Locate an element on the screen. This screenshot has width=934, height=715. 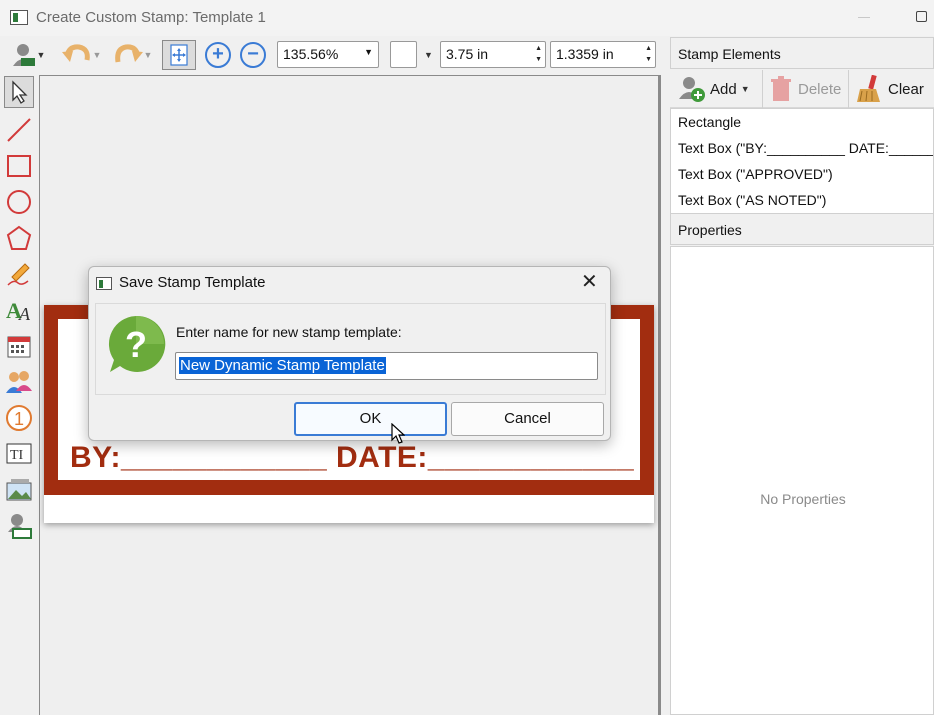
stamp-tool is located at coordinates (19, 526).